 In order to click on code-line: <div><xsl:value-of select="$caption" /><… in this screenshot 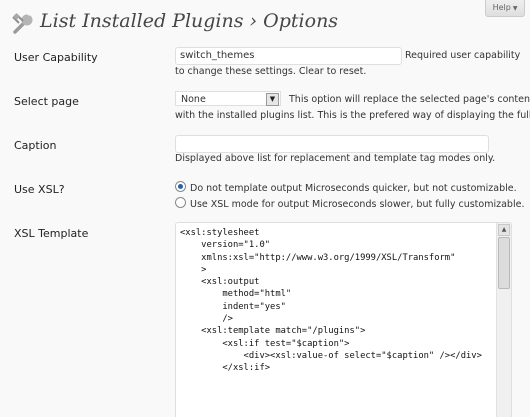, I will do `click(331, 355)`.